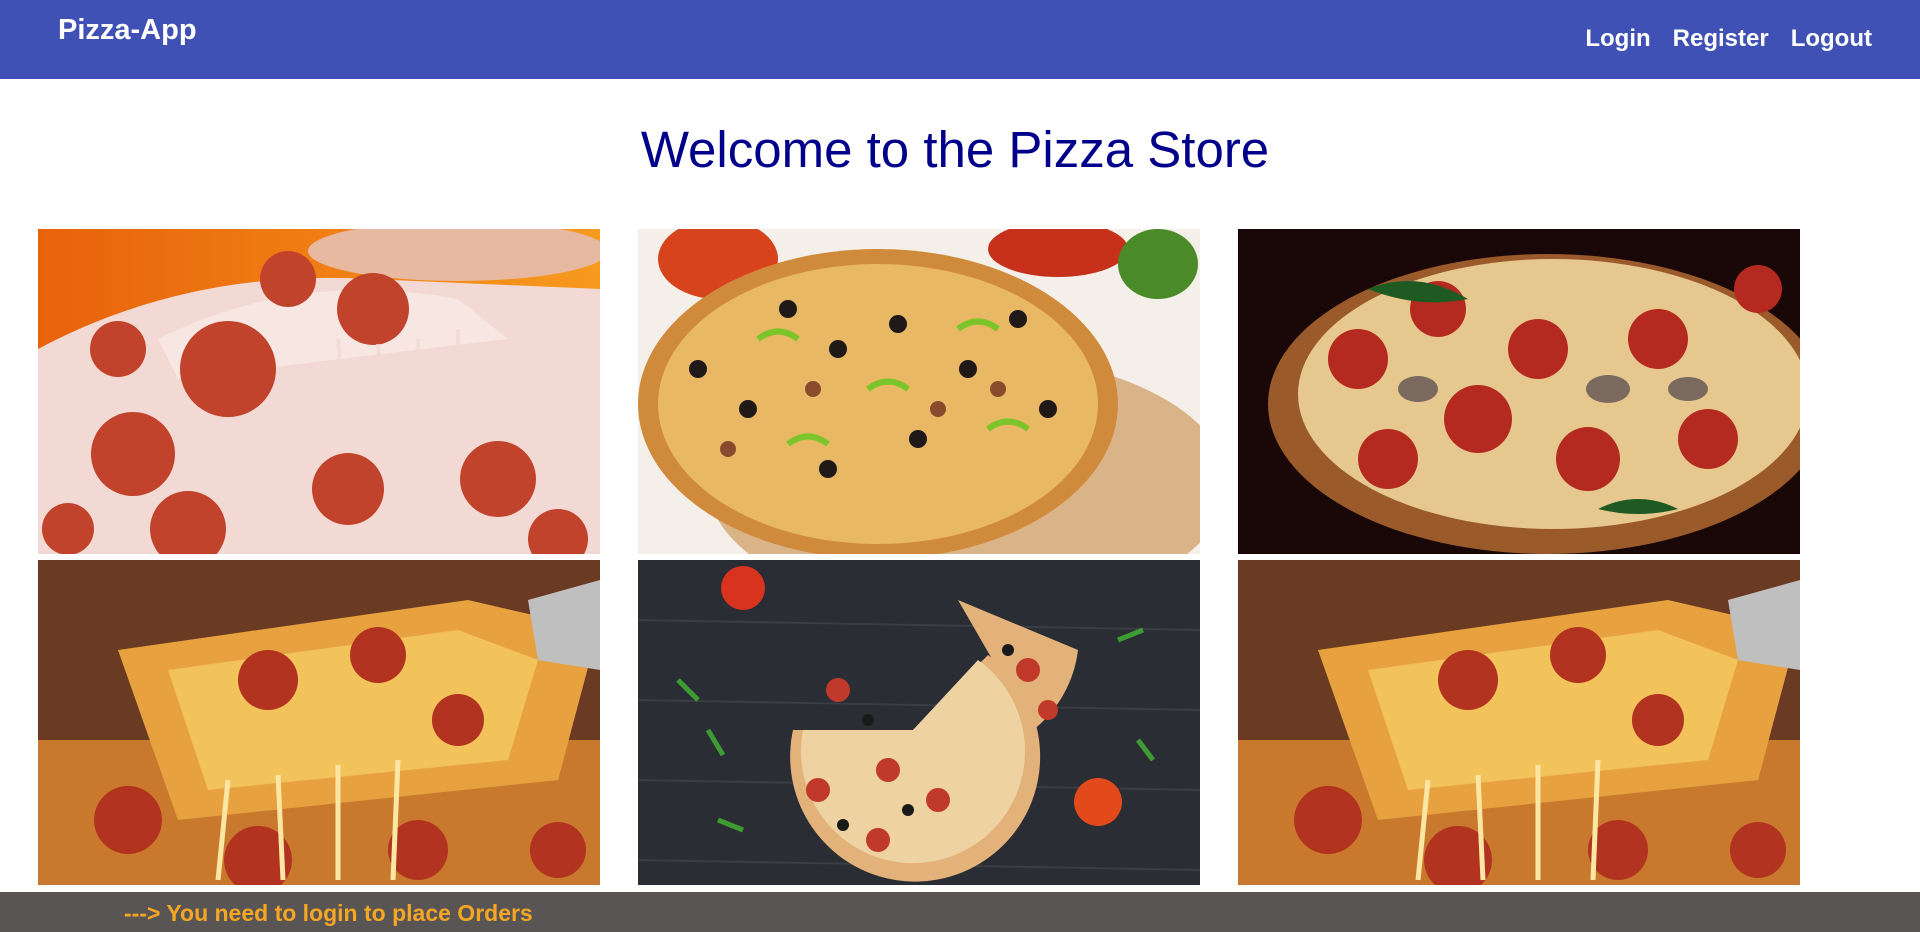 The width and height of the screenshot is (1920, 932). What do you see at coordinates (1831, 39) in the screenshot?
I see `nav-logout-link: Logout` at bounding box center [1831, 39].